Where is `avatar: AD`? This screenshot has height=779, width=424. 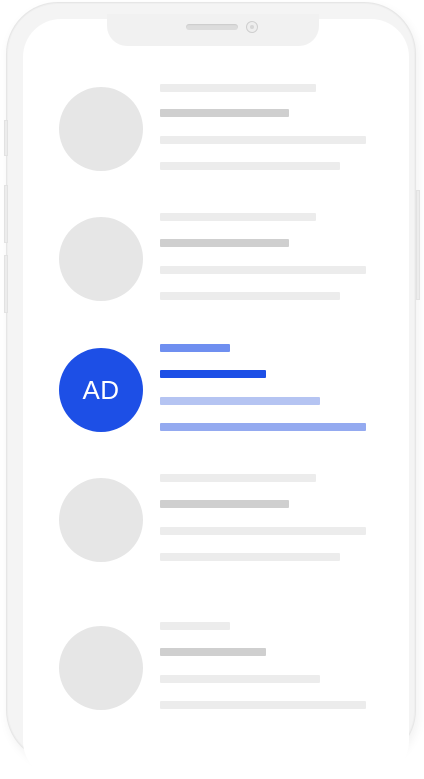
avatar: AD is located at coordinates (101, 390).